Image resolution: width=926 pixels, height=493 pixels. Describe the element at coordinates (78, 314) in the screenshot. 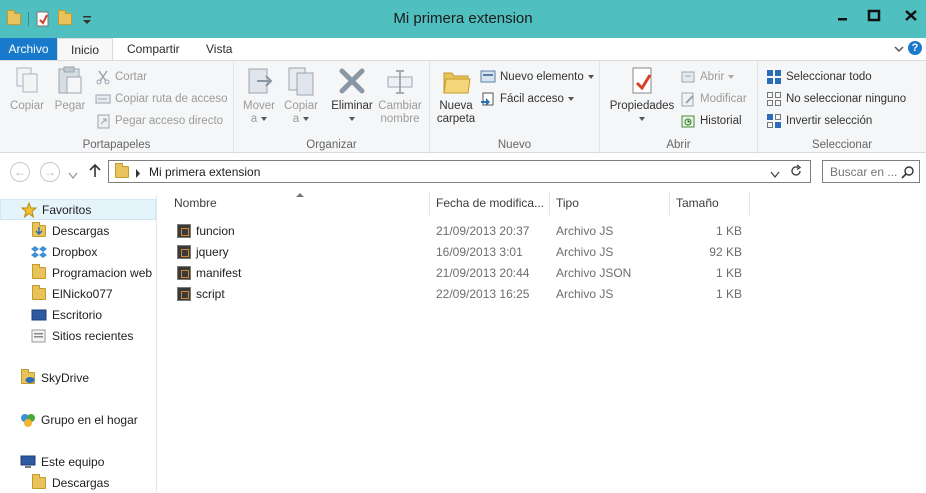

I see `sidebar-item-desktop: Escritorio` at that location.